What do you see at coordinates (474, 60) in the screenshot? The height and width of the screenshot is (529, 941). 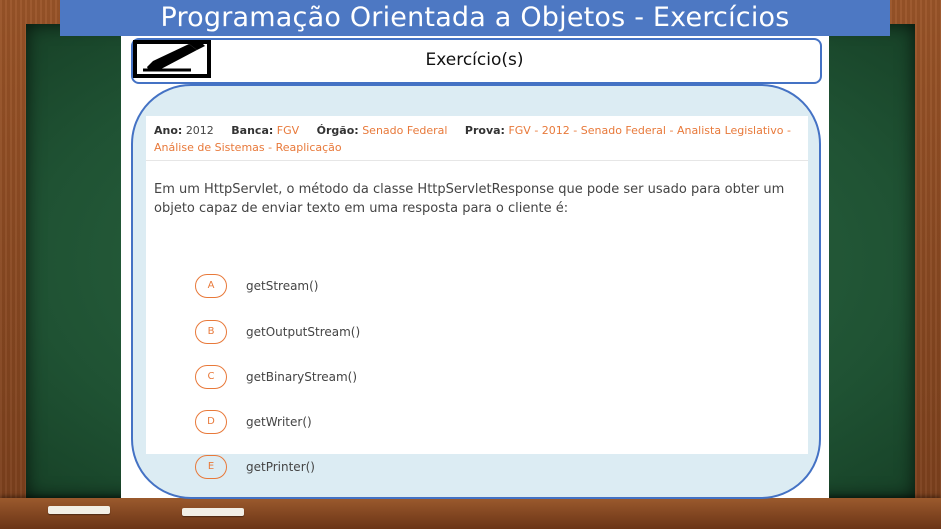 I see `exercise-header-label: Exercício(s)` at bounding box center [474, 60].